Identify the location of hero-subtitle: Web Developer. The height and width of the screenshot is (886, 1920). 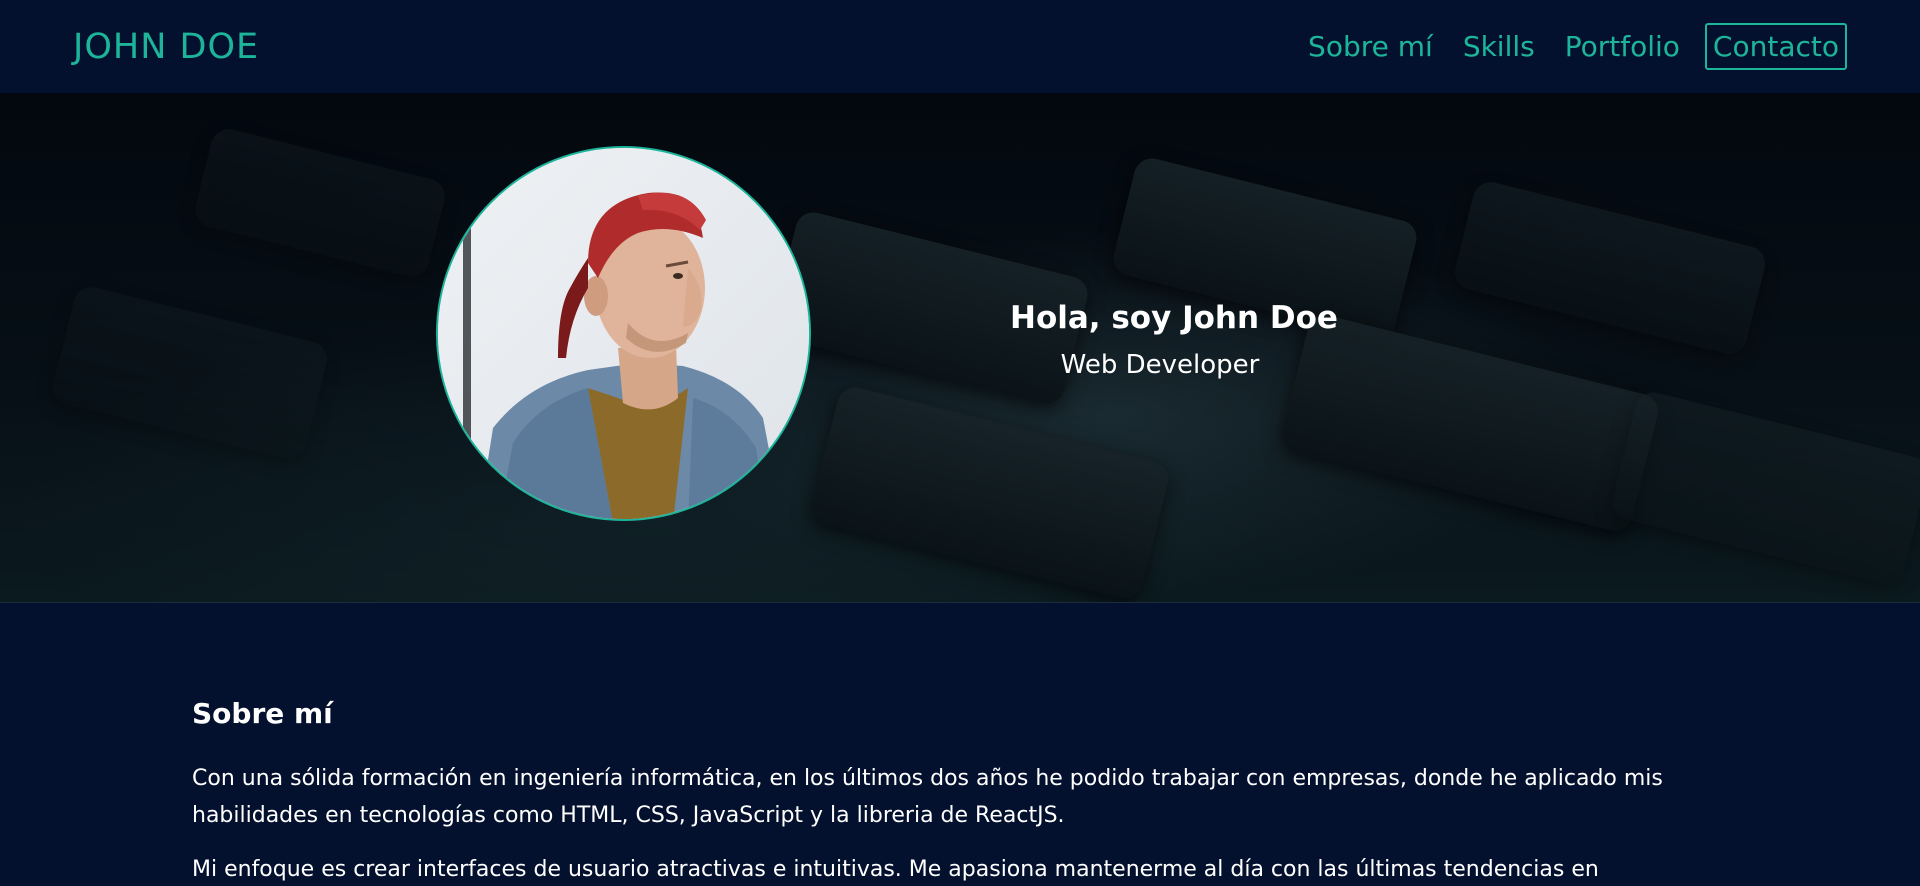
(1160, 365).